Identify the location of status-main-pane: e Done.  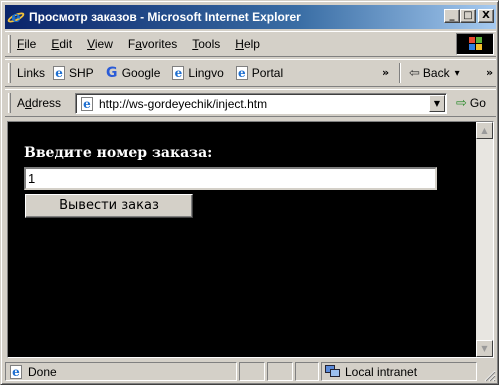
(121, 371).